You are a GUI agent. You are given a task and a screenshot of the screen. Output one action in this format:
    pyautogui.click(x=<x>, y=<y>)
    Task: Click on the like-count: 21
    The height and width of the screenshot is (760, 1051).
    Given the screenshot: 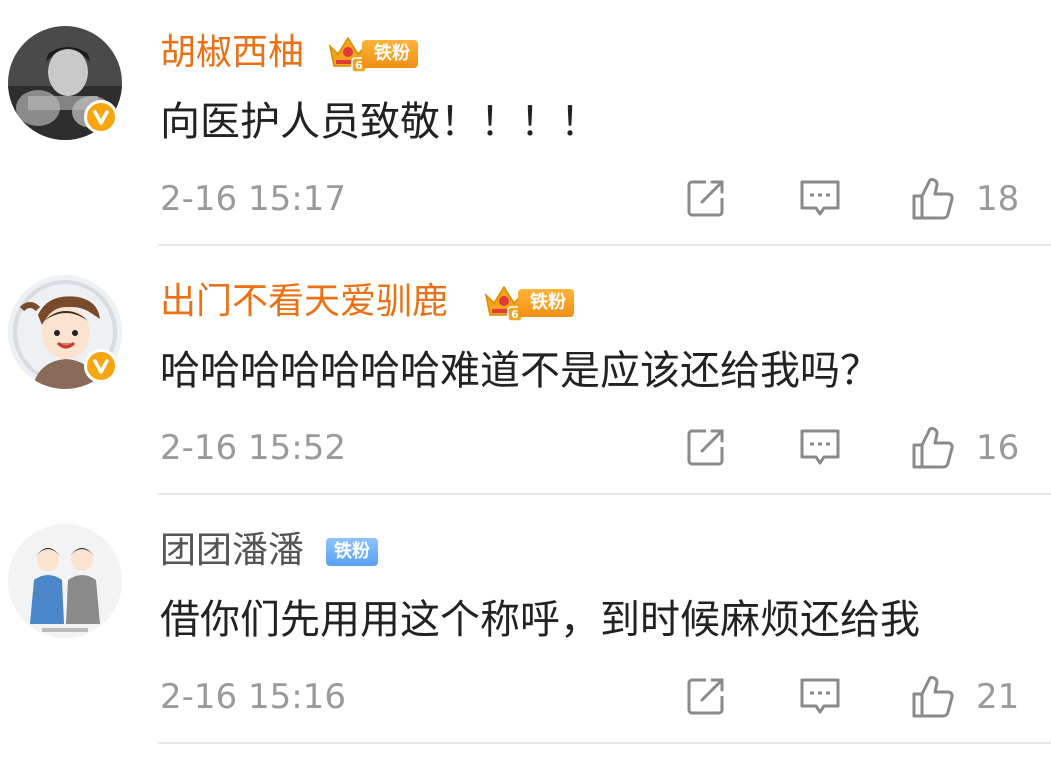 What is the action you would take?
    pyautogui.click(x=998, y=697)
    